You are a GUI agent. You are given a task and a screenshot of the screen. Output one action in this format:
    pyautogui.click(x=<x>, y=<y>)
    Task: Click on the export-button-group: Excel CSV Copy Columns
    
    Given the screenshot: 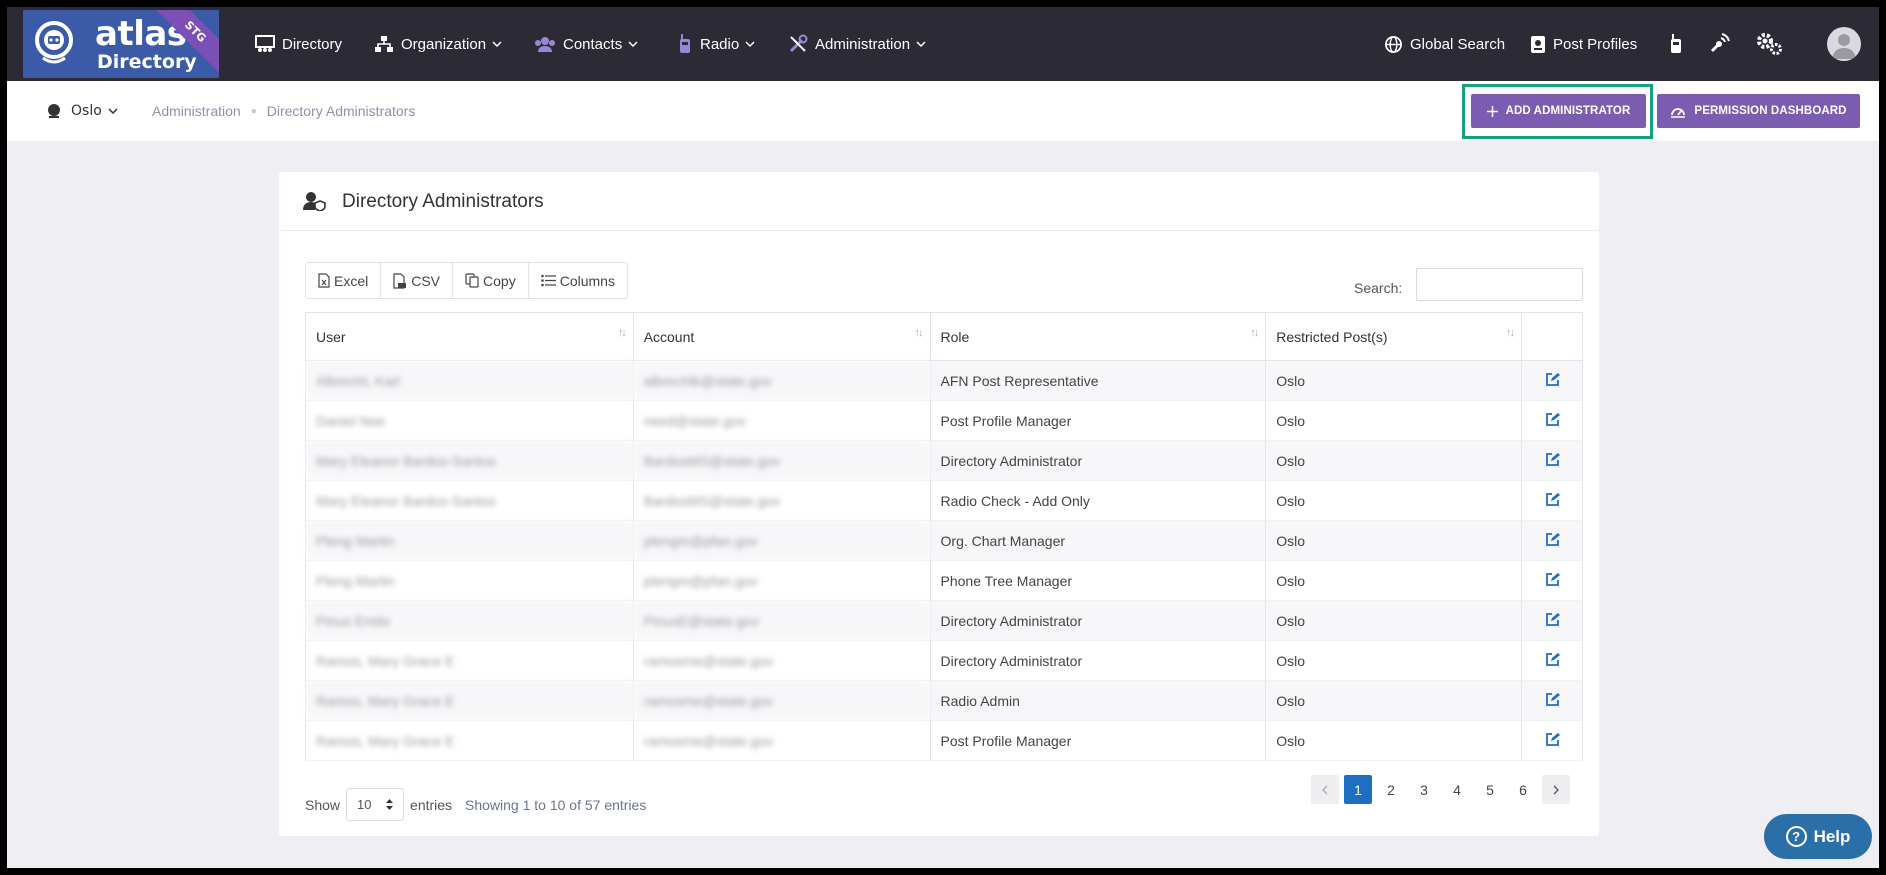 What is the action you would take?
    pyautogui.click(x=466, y=280)
    